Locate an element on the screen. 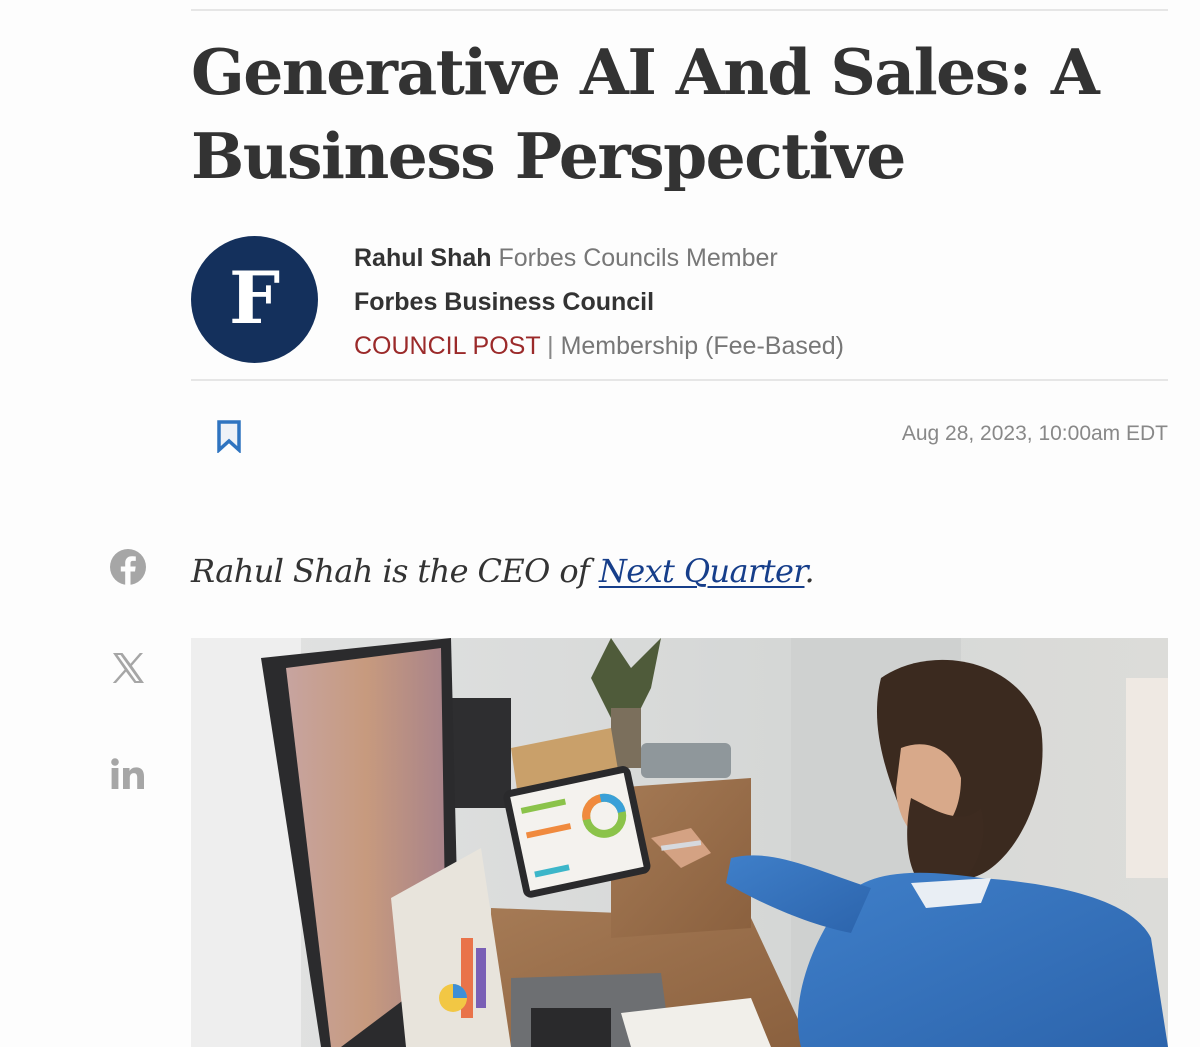 The image size is (1200, 1047). author-byline: Rahul Shah Forbes Councils Member is located at coordinates (599, 258).